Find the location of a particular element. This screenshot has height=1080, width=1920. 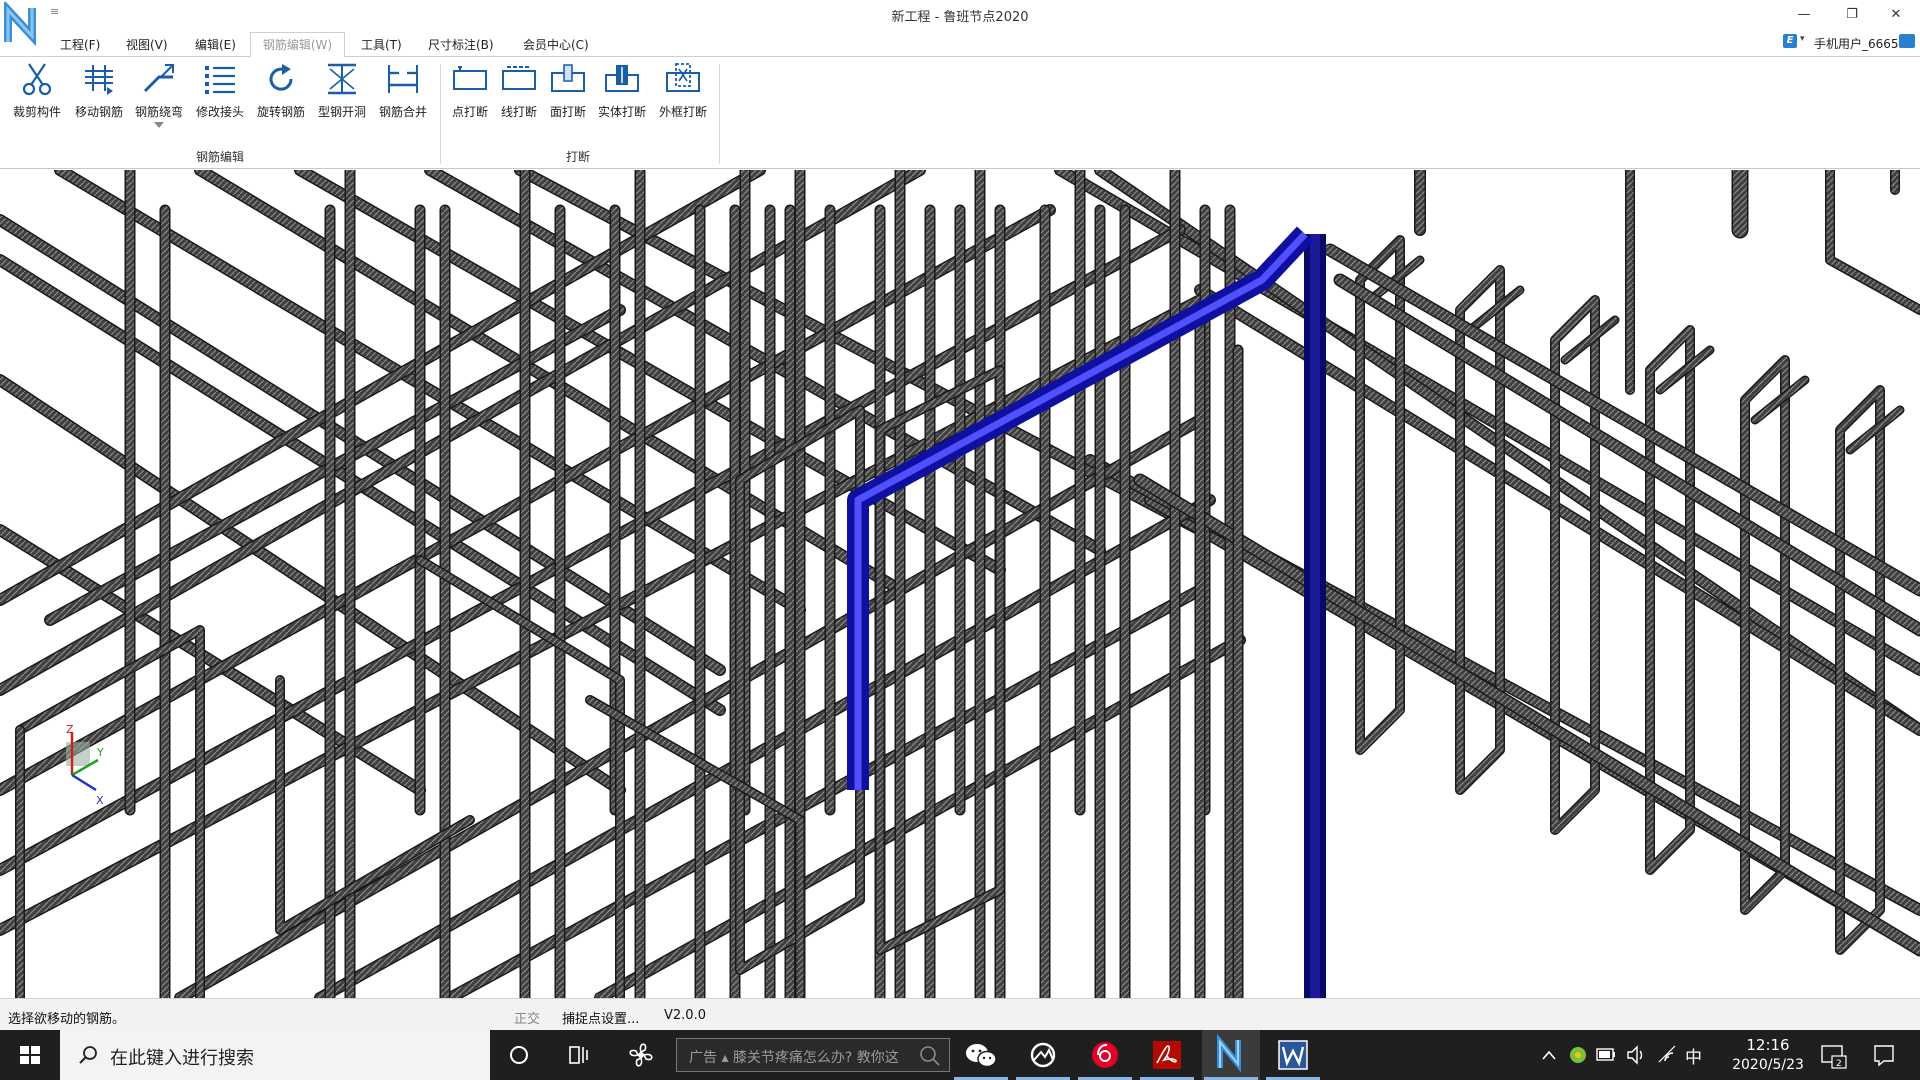

input-method-indicator: 中 is located at coordinates (1693, 1055).